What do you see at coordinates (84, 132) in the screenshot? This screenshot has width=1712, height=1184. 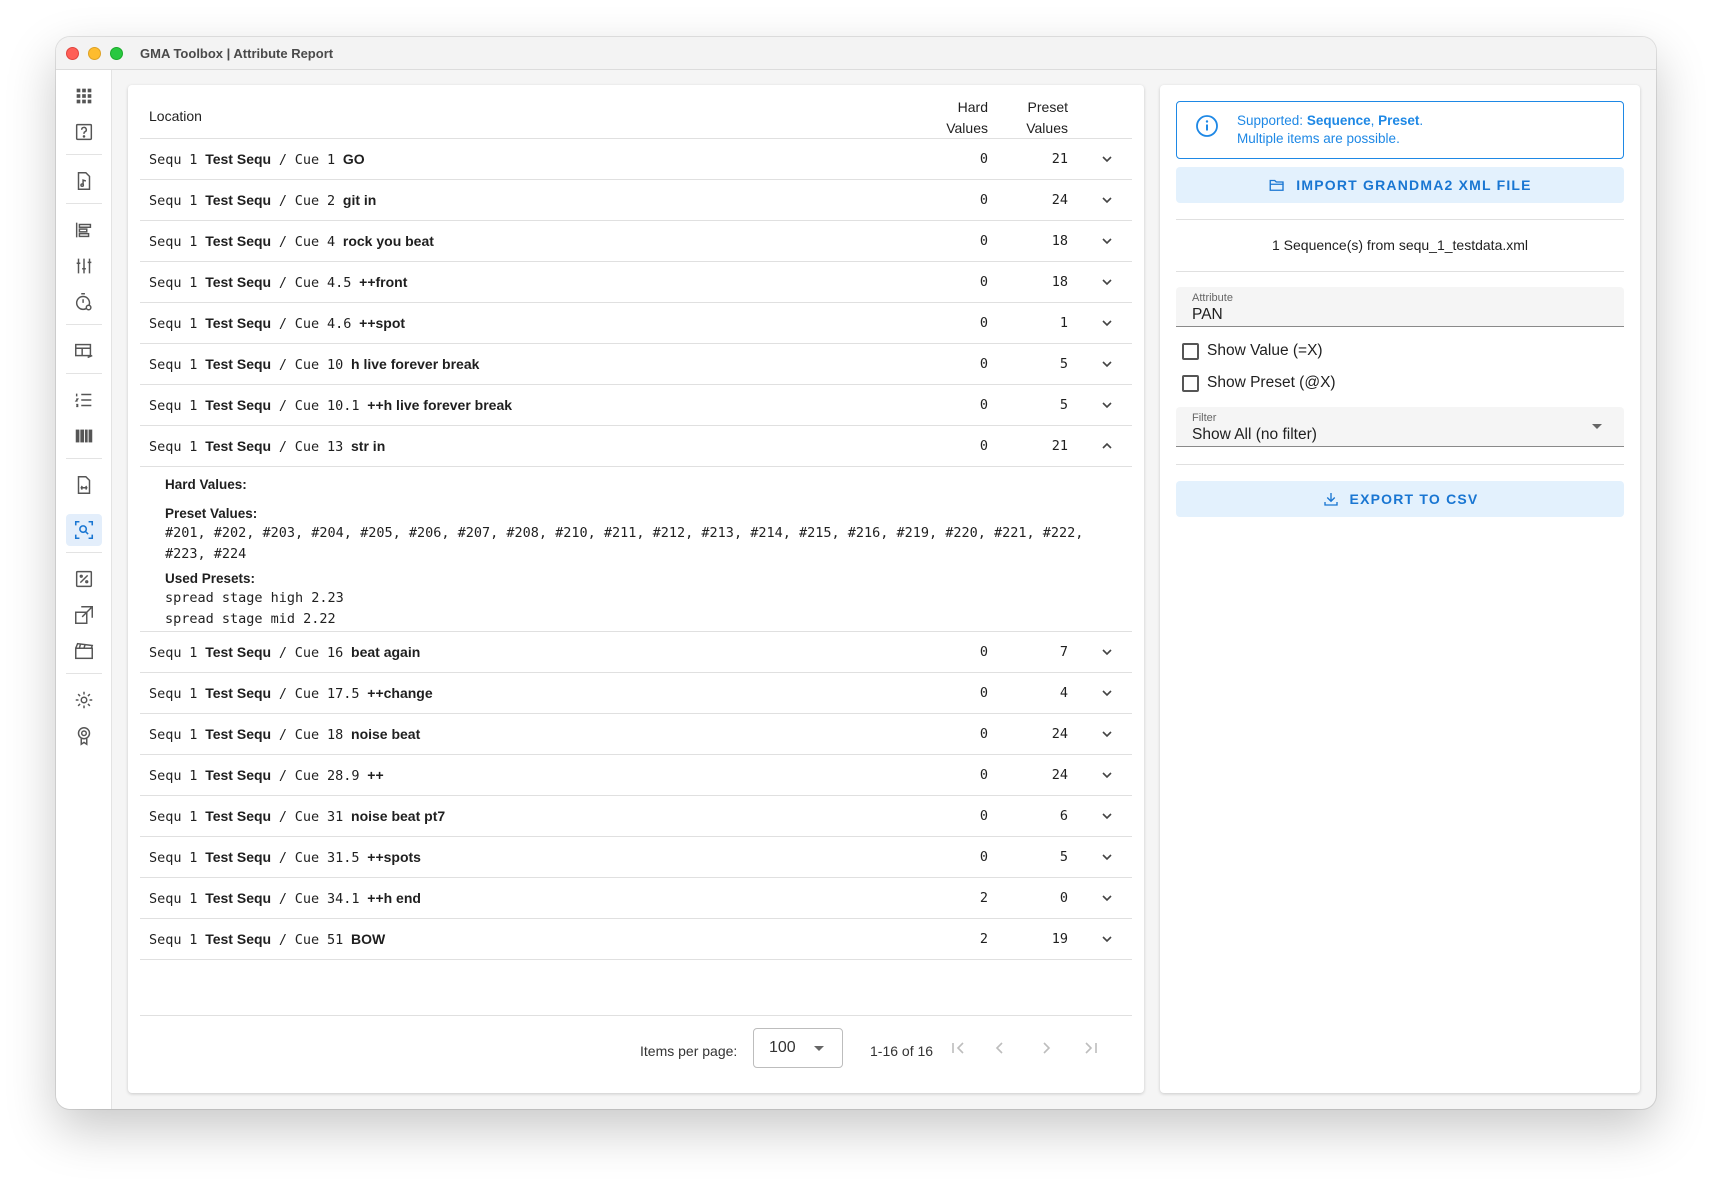 I see `help-icon` at bounding box center [84, 132].